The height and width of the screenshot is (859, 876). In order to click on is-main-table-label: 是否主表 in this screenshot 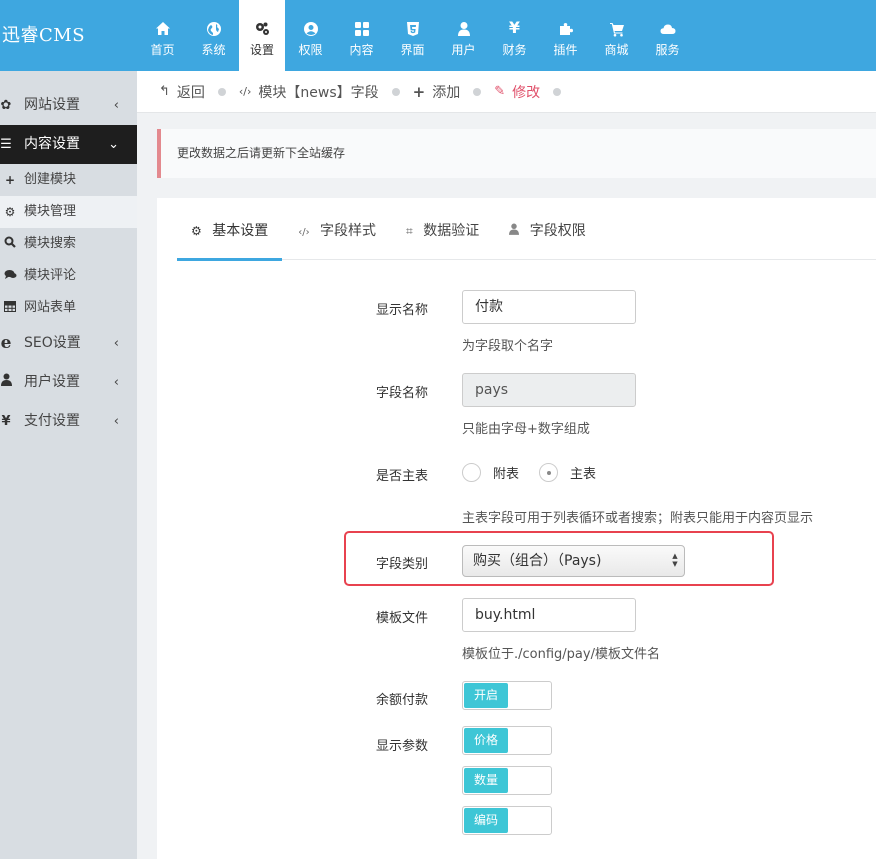, I will do `click(402, 476)`.